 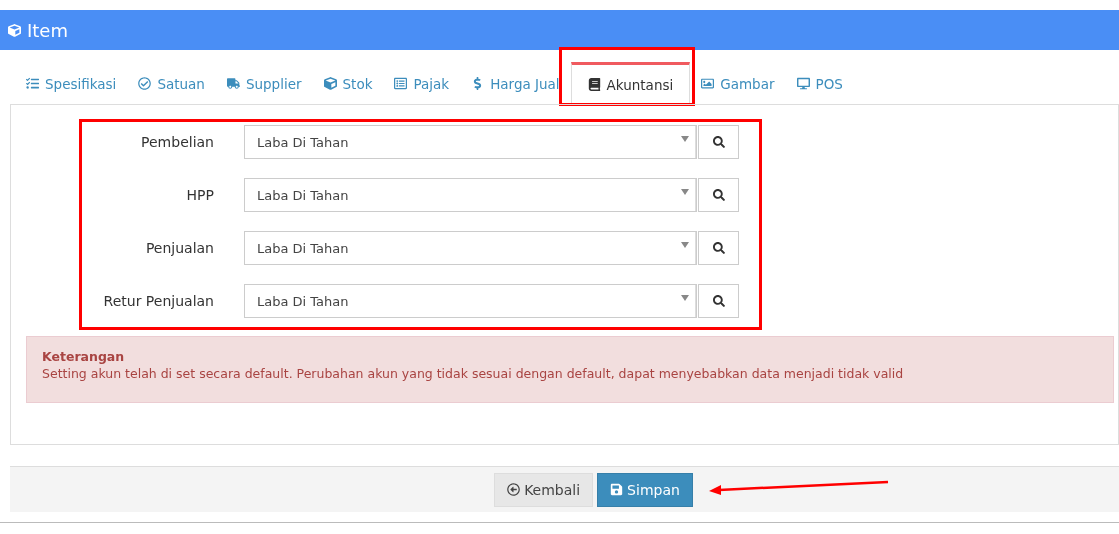 I want to click on alert-title: Keterangan, so click(x=84, y=356).